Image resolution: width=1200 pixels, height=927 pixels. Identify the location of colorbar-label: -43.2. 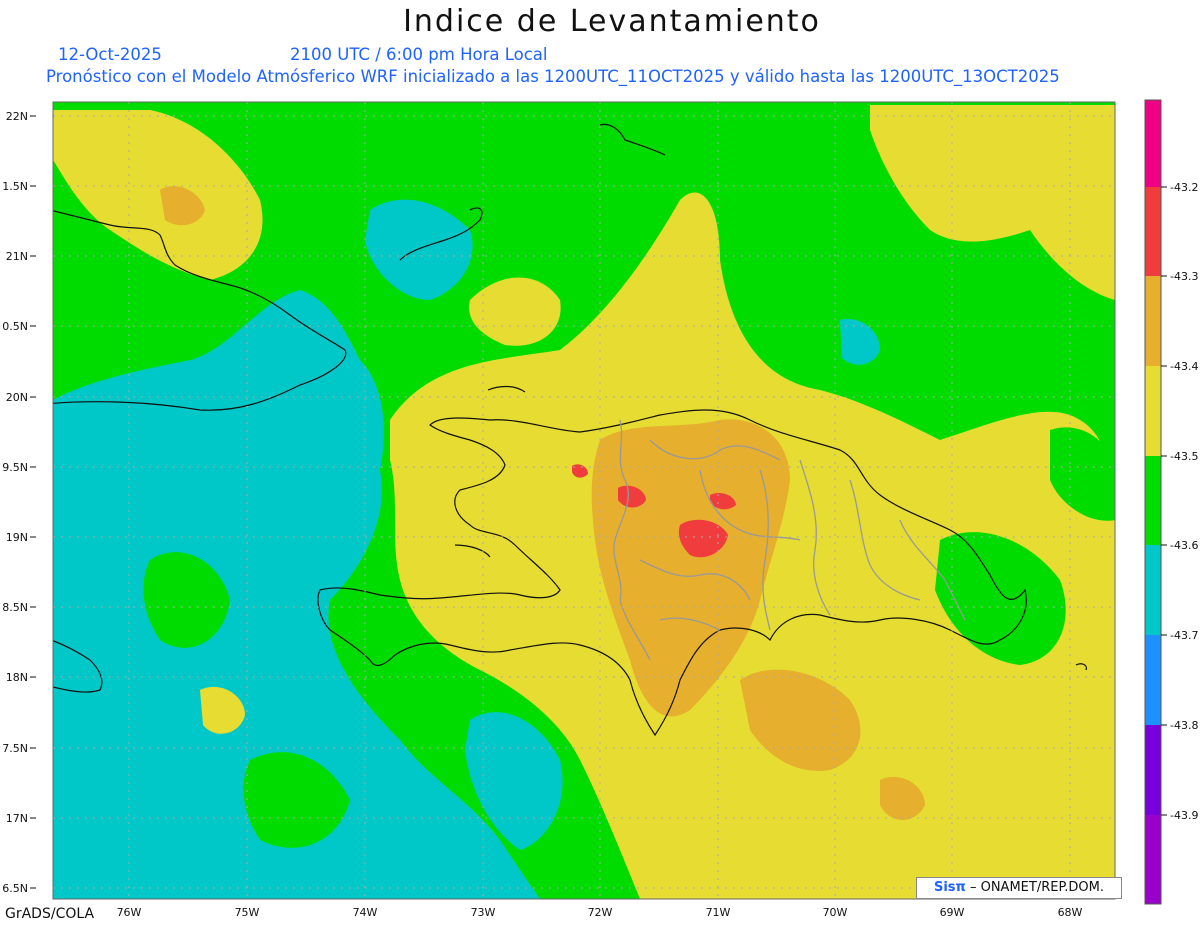
(1184, 187).